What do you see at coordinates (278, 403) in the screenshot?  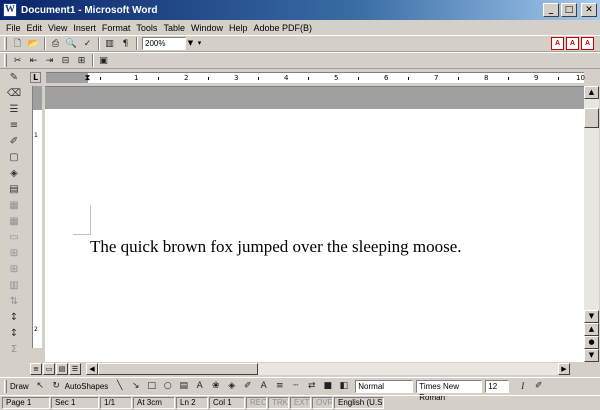 I see `status-trk: TRK` at bounding box center [278, 403].